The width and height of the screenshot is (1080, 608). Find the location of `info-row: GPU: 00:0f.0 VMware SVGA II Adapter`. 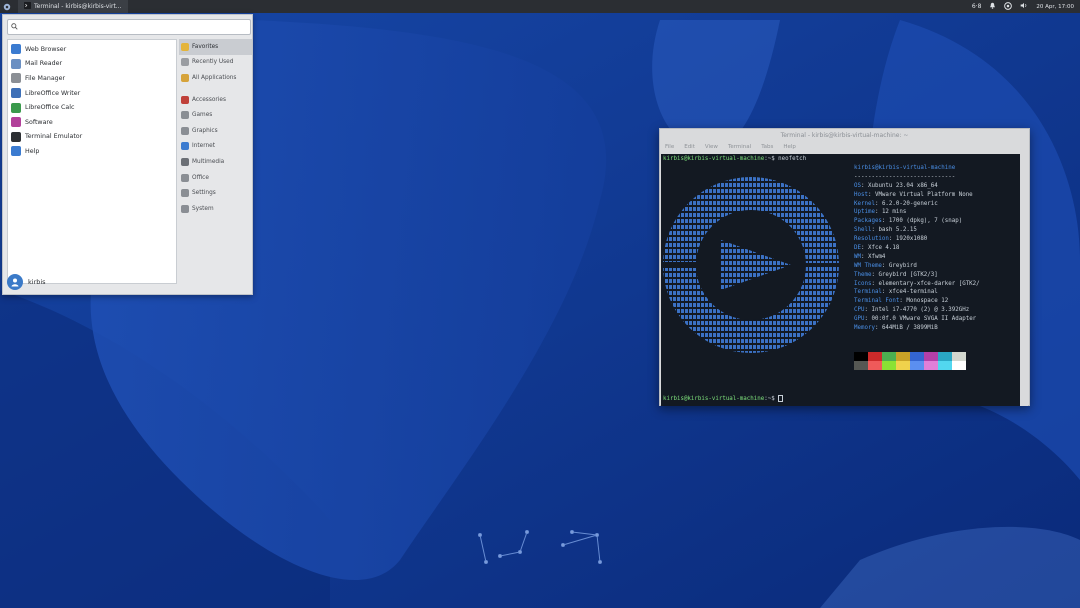

info-row: GPU: 00:0f.0 VMware SVGA II Adapter is located at coordinates (937, 320).